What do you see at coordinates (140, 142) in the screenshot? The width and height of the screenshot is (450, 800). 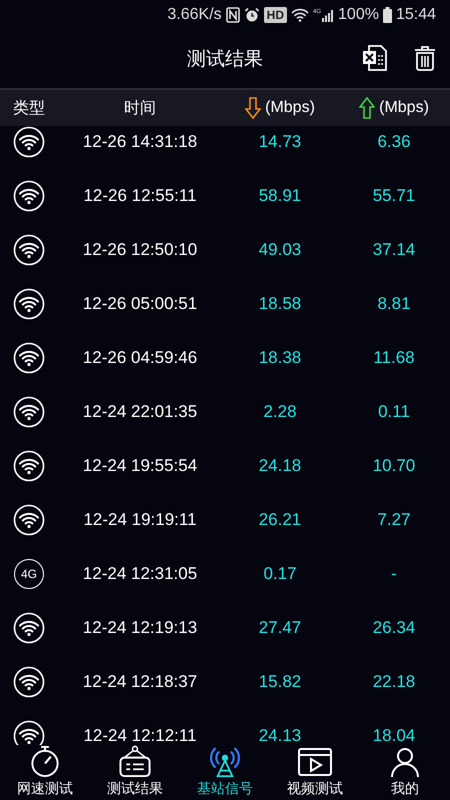 I see `time-cell-text: 12-26 14:31:18` at bounding box center [140, 142].